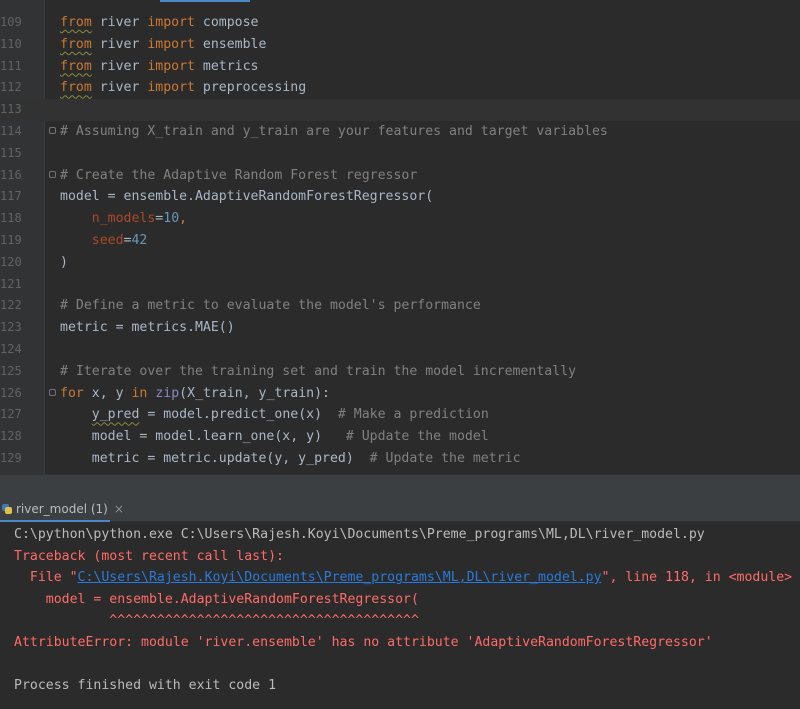  What do you see at coordinates (413, 415) in the screenshot?
I see `code-token: # Make a prediction` at bounding box center [413, 415].